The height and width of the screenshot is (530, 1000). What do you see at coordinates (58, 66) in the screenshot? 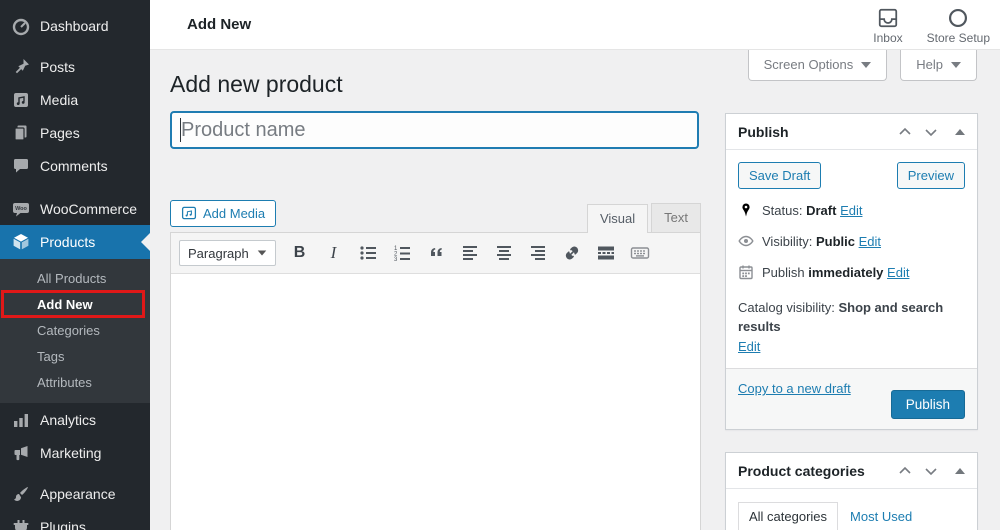
I see `sidebar-item-label: Posts` at bounding box center [58, 66].